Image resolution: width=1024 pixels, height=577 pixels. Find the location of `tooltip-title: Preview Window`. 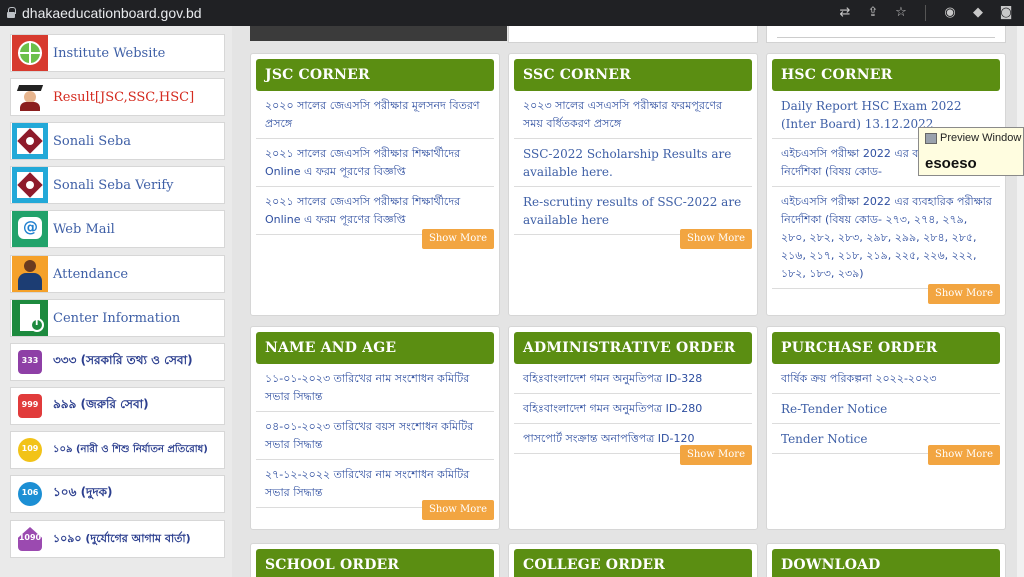

tooltip-title: Preview Window is located at coordinates (981, 138).